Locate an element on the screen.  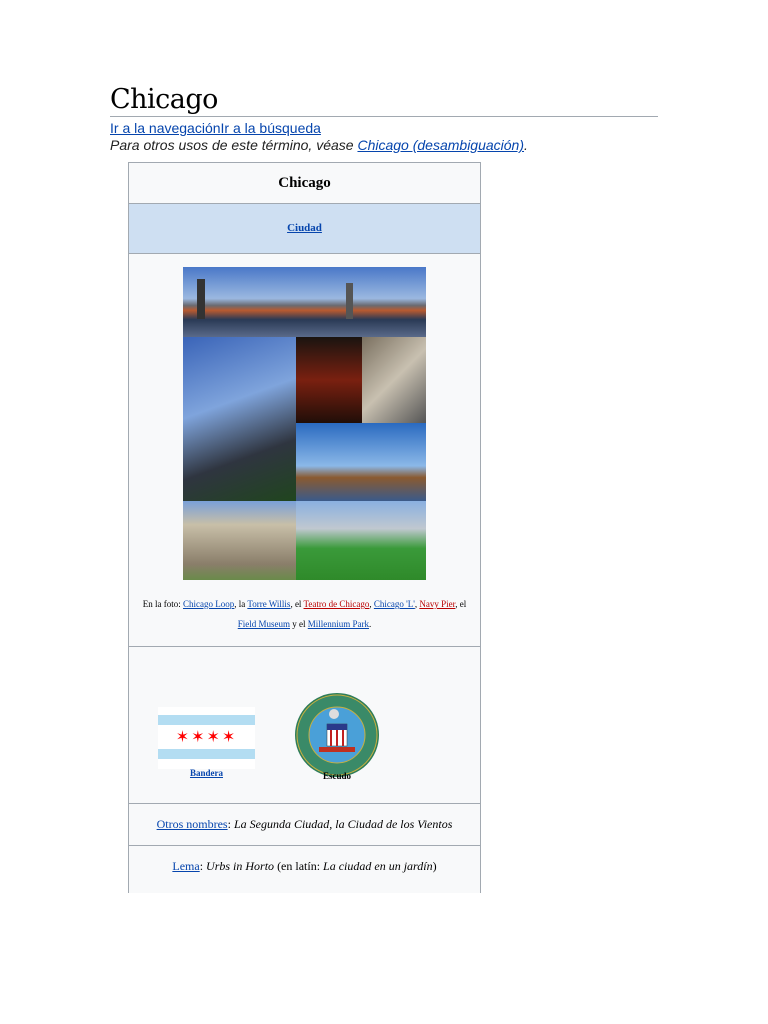
jump-links: Ir a la navegaciónIr a la búsqueda is located at coordinates (215, 128).